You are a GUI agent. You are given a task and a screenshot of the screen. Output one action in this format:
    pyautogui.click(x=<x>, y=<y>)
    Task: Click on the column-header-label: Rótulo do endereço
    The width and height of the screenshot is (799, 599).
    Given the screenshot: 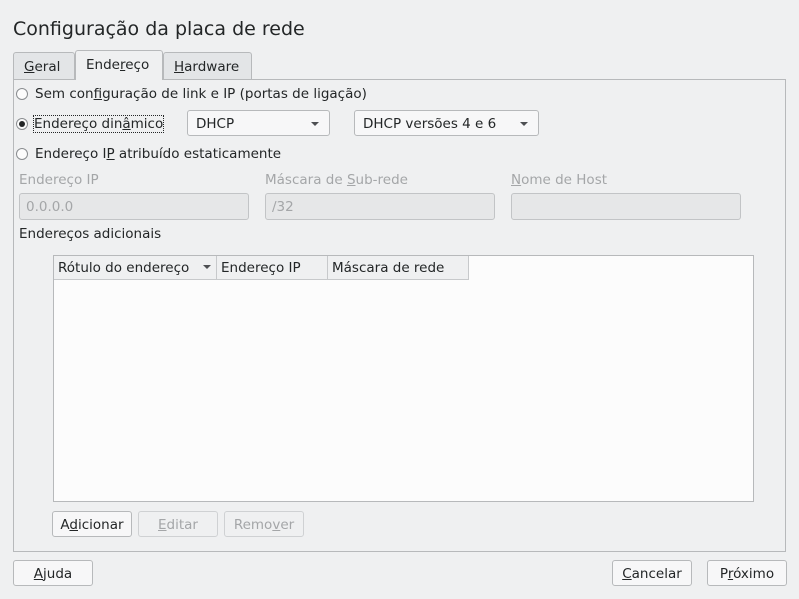 What is the action you would take?
    pyautogui.click(x=135, y=267)
    